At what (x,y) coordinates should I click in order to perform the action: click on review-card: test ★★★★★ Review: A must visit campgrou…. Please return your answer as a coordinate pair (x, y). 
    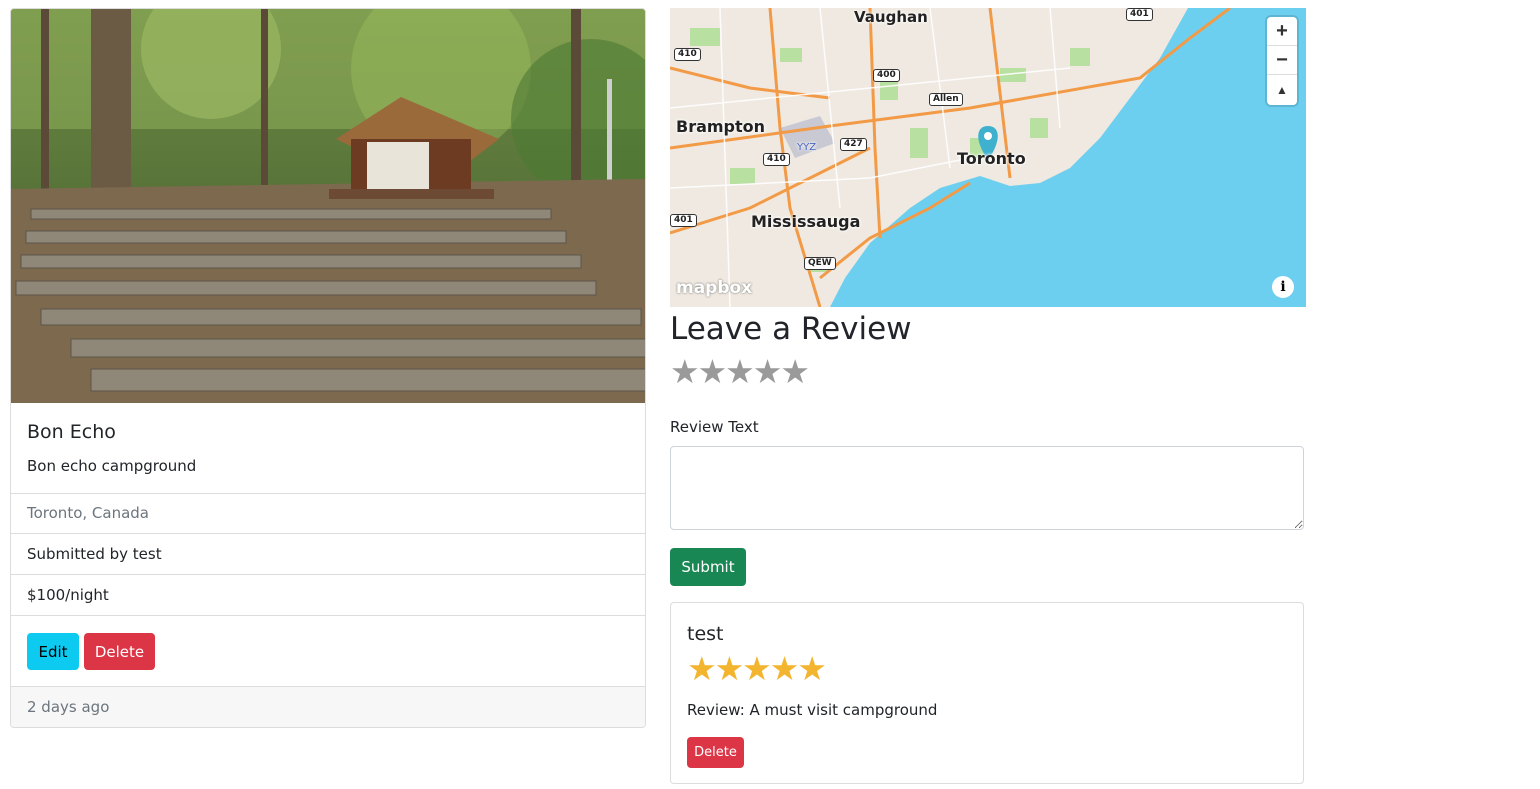
    Looking at the image, I should click on (987, 693).